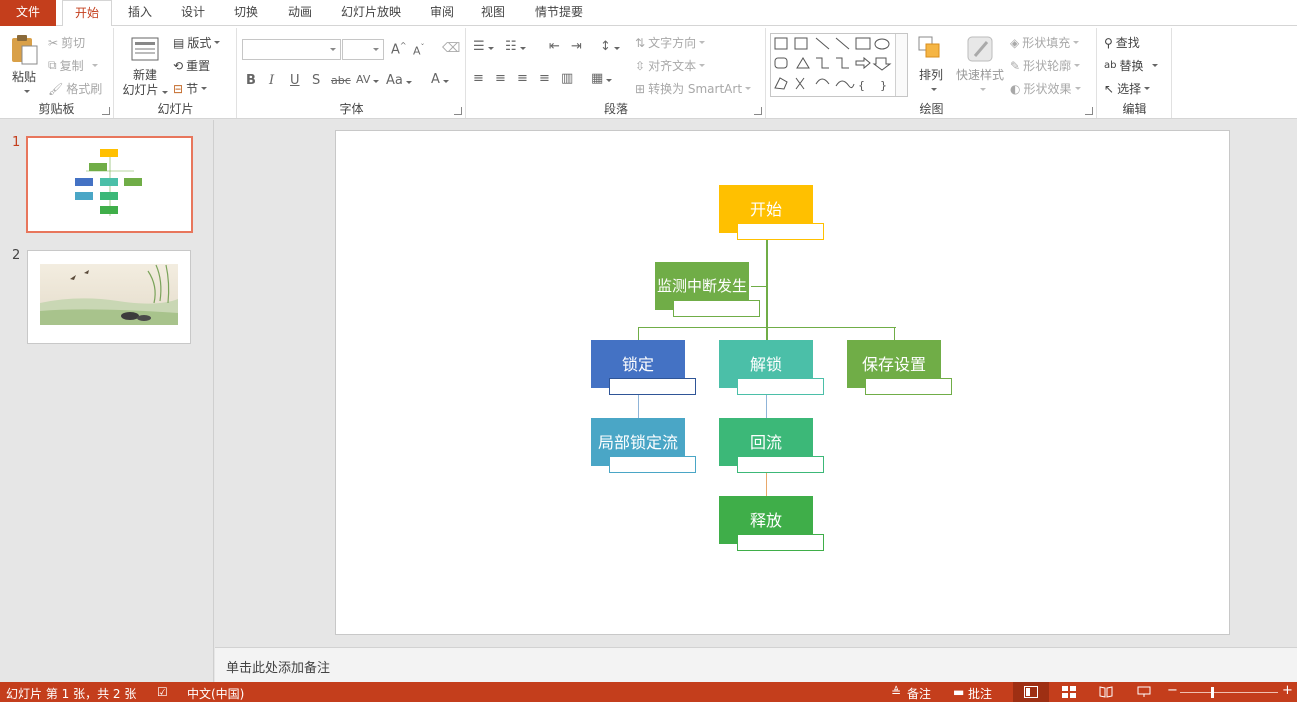  Describe the element at coordinates (363, 49) in the screenshot. I see `font-size-combo` at that location.